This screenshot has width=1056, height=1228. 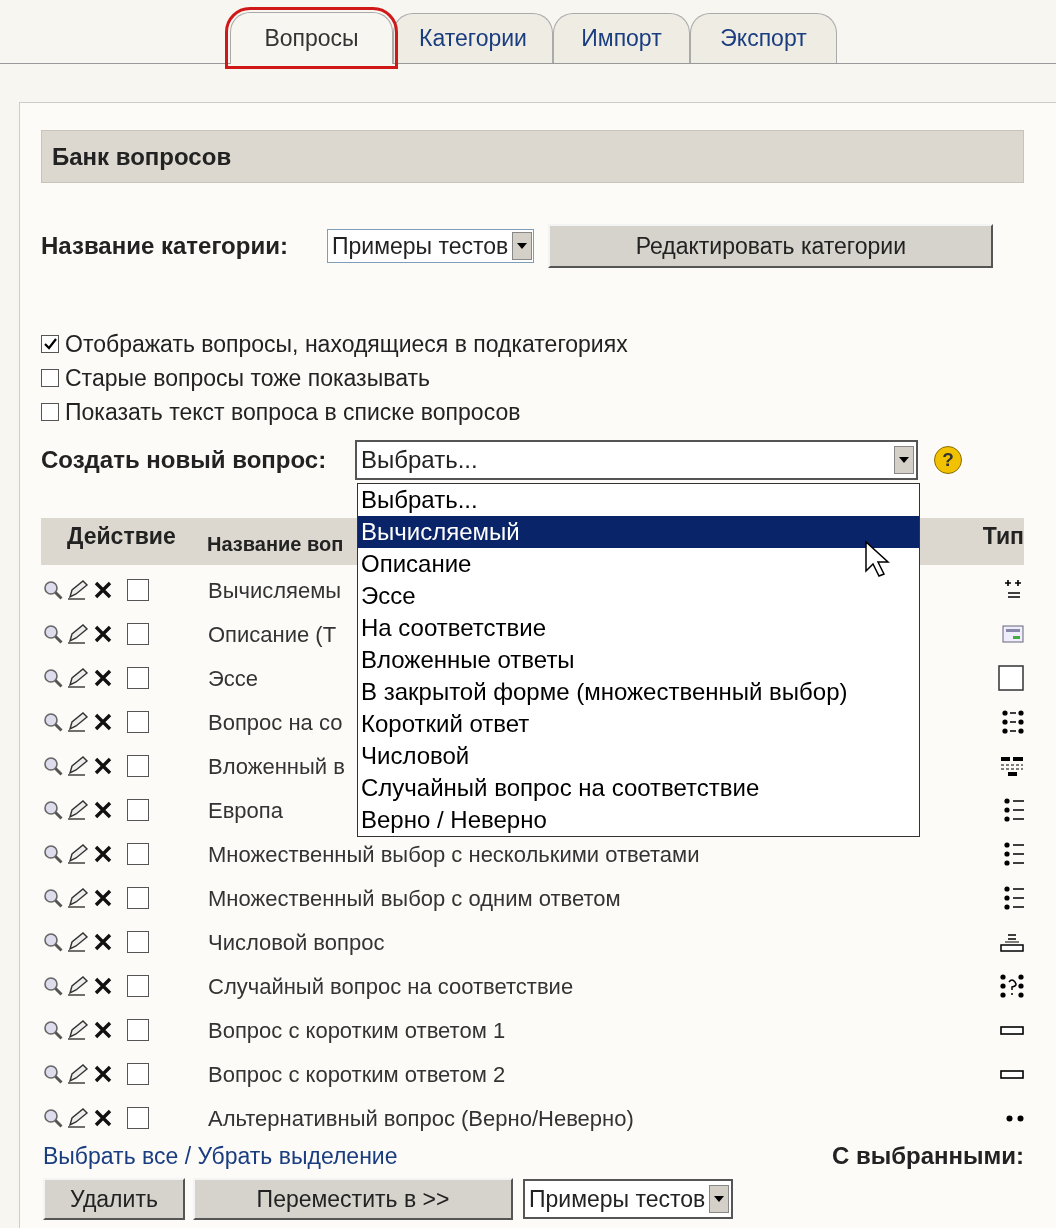 I want to click on question-name: Случайный вопрос на соответствие, so click(x=391, y=986).